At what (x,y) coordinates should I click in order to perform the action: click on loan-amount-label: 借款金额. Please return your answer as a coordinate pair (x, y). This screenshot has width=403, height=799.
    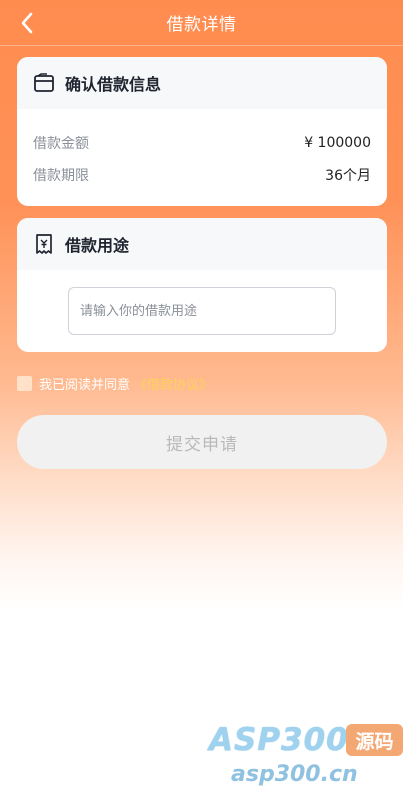
    Looking at the image, I should click on (61, 144).